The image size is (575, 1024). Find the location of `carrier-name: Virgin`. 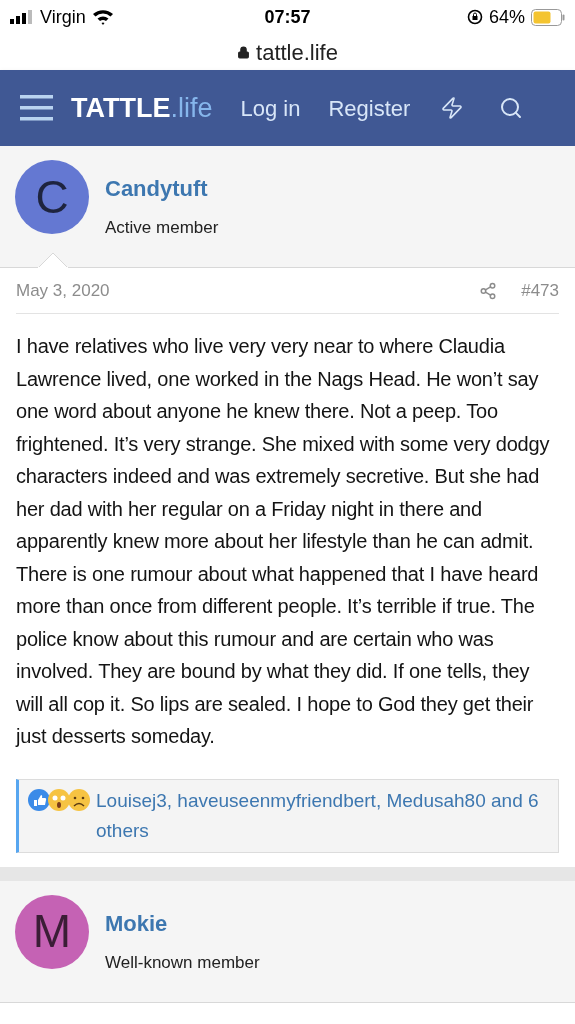

carrier-name: Virgin is located at coordinates (63, 17).